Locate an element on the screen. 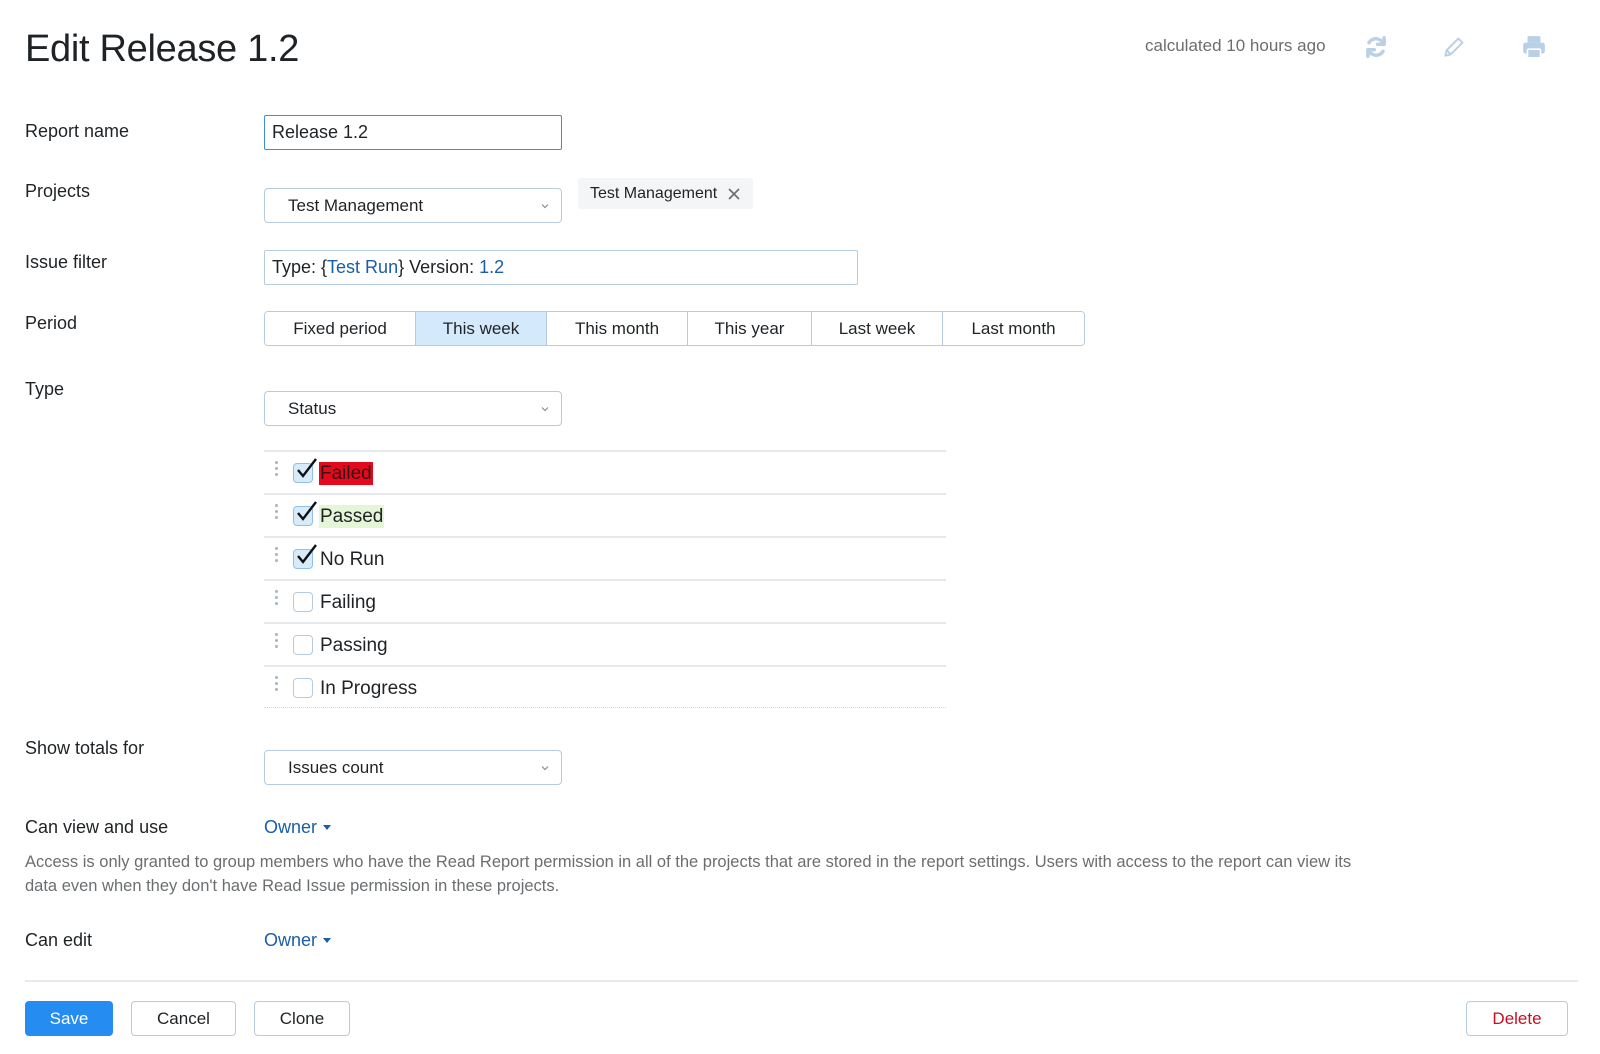 Image resolution: width=1600 pixels, height=1054 pixels. projects-select: Test Management is located at coordinates (413, 205).